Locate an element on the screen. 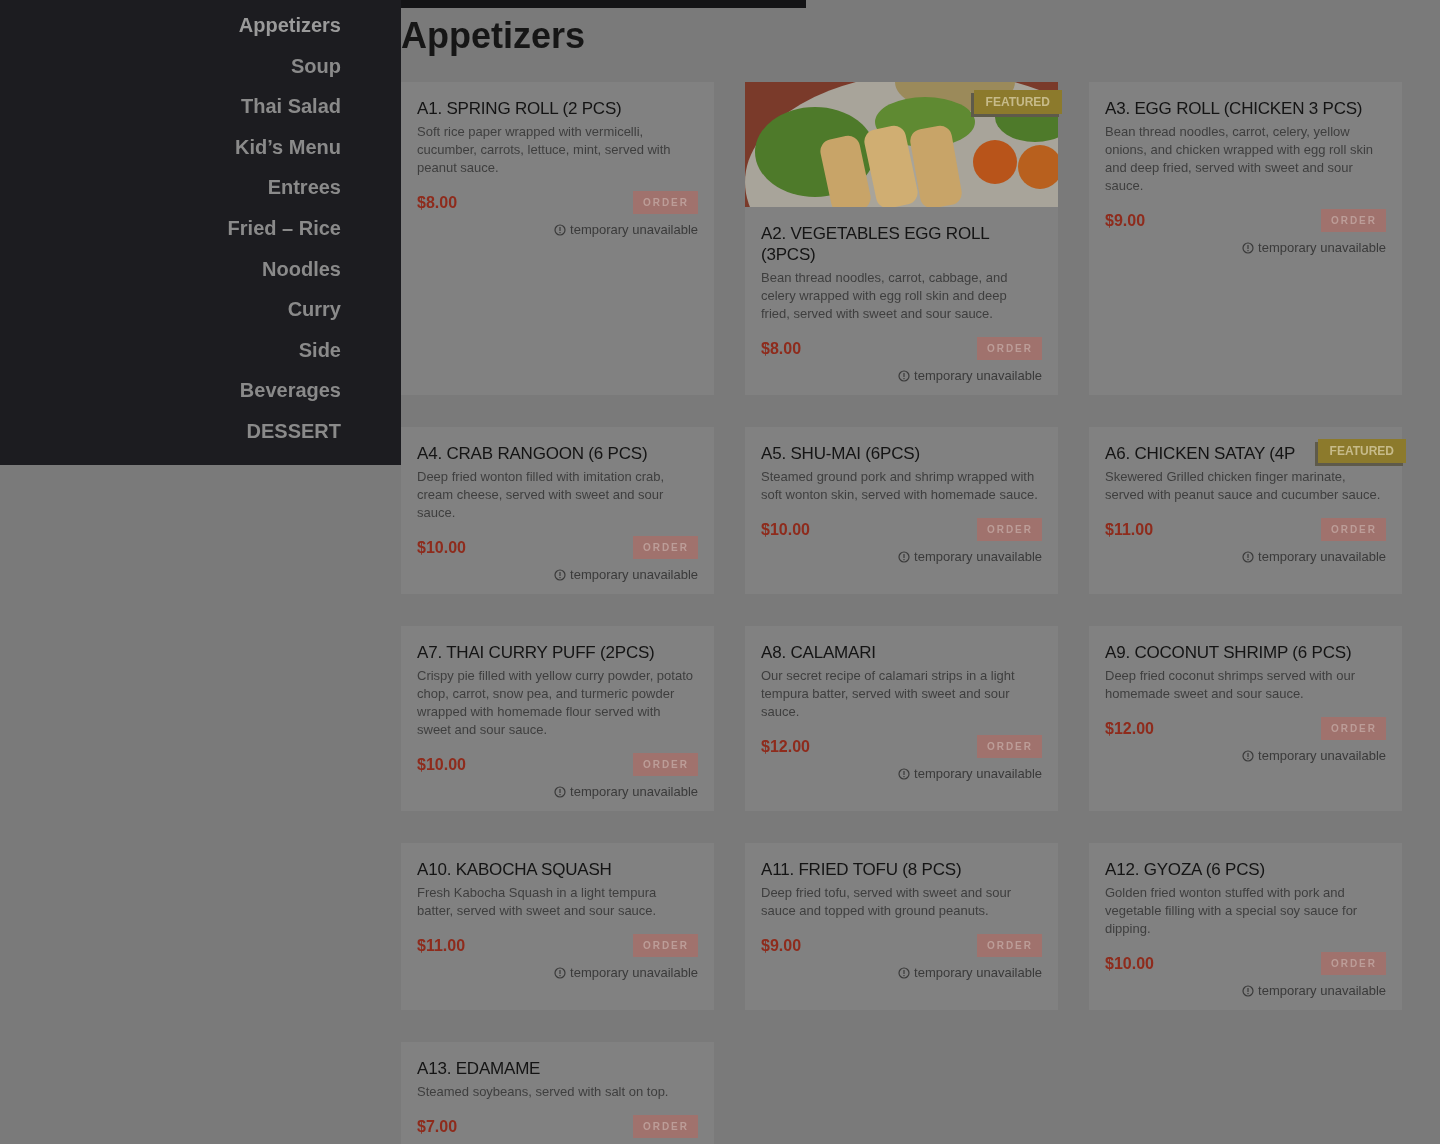 Image resolution: width=1440 pixels, height=1144 pixels. item-title: A3. EGG ROLL (CHICKEN 3 PCS) is located at coordinates (1234, 108).